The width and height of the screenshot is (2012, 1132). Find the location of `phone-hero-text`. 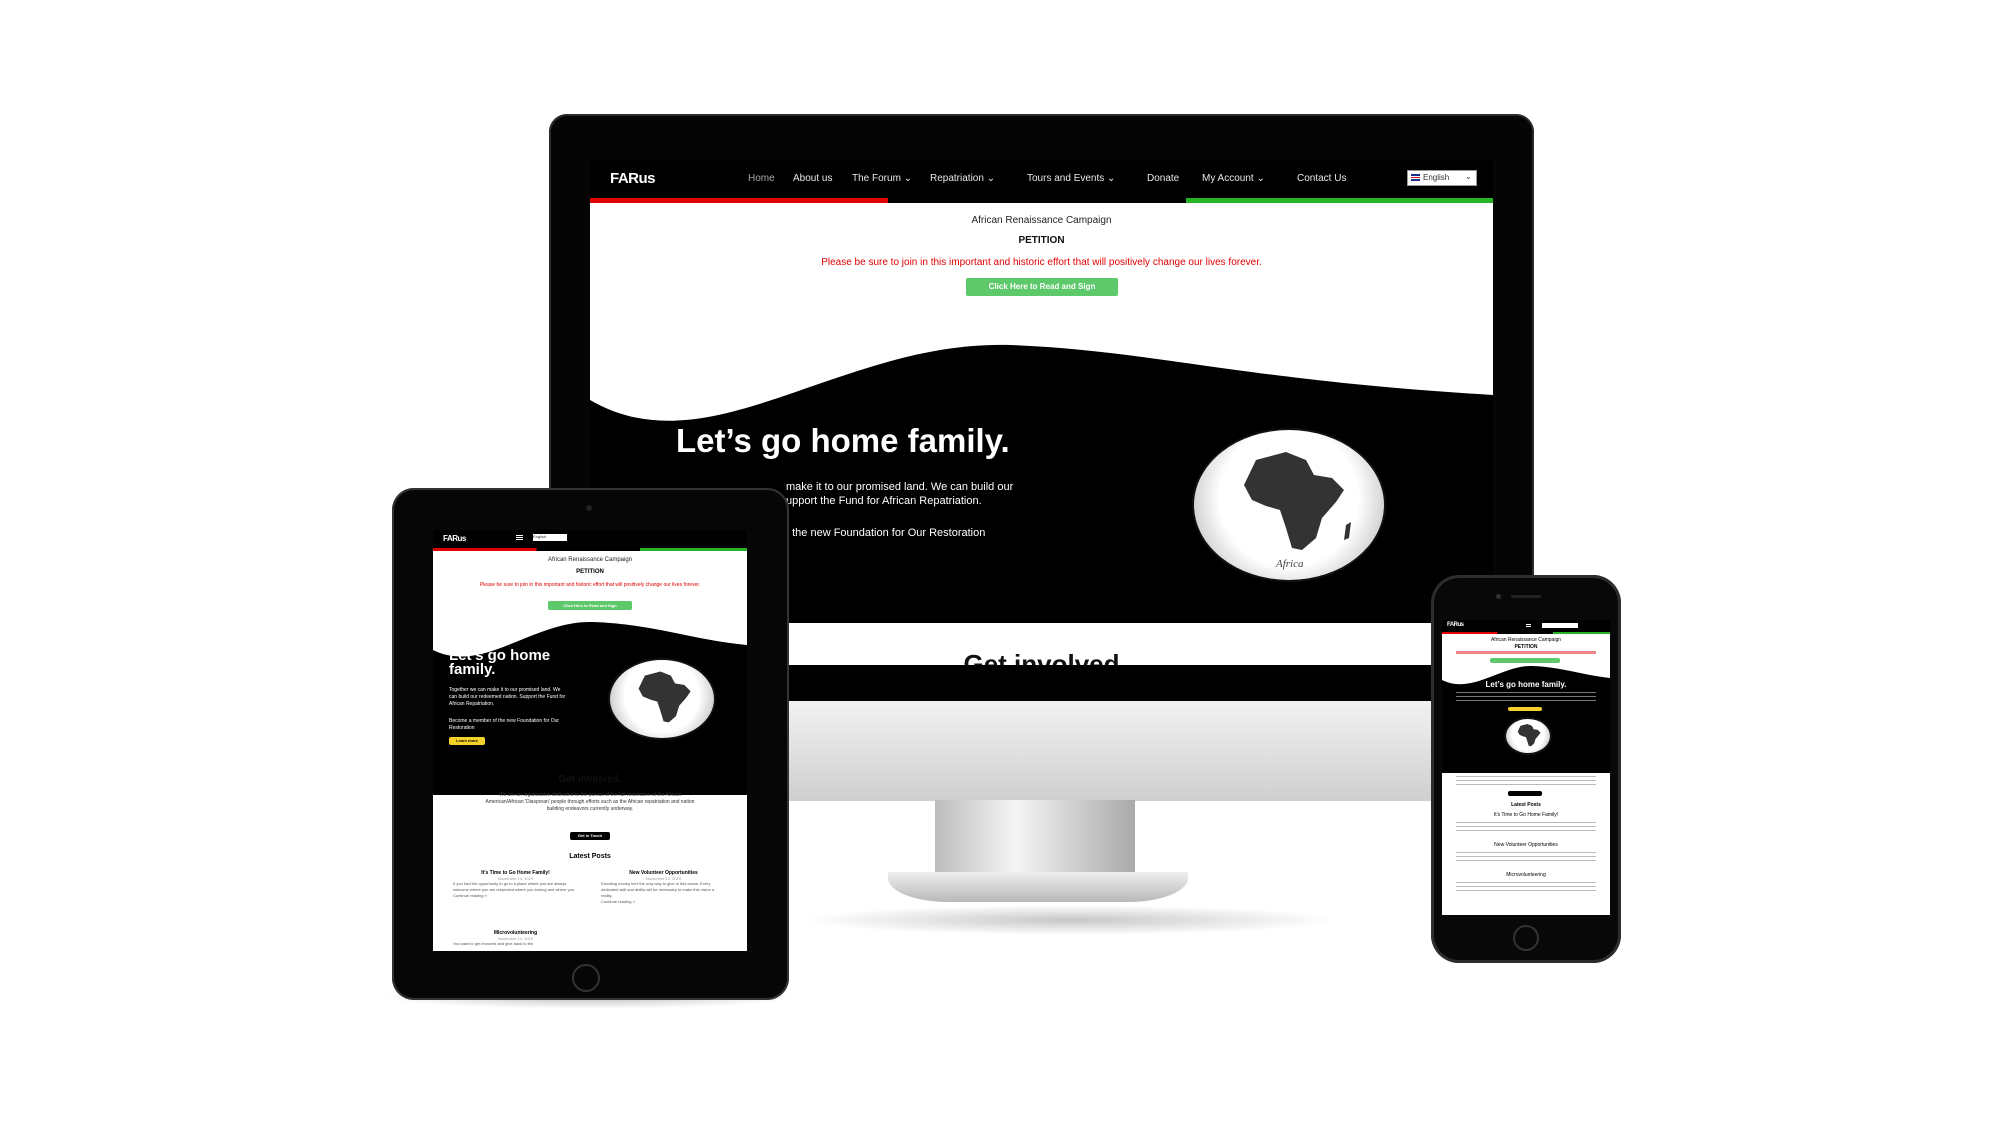

phone-hero-text is located at coordinates (1526, 696).